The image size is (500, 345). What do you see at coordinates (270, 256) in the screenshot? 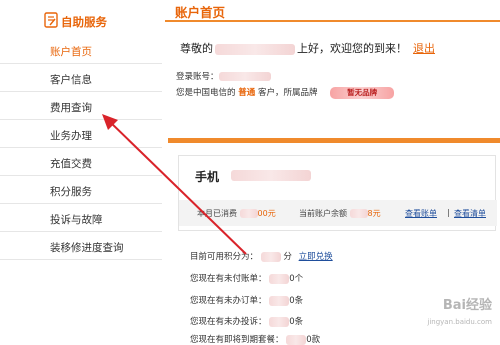
I see `redacted-points` at bounding box center [270, 256].